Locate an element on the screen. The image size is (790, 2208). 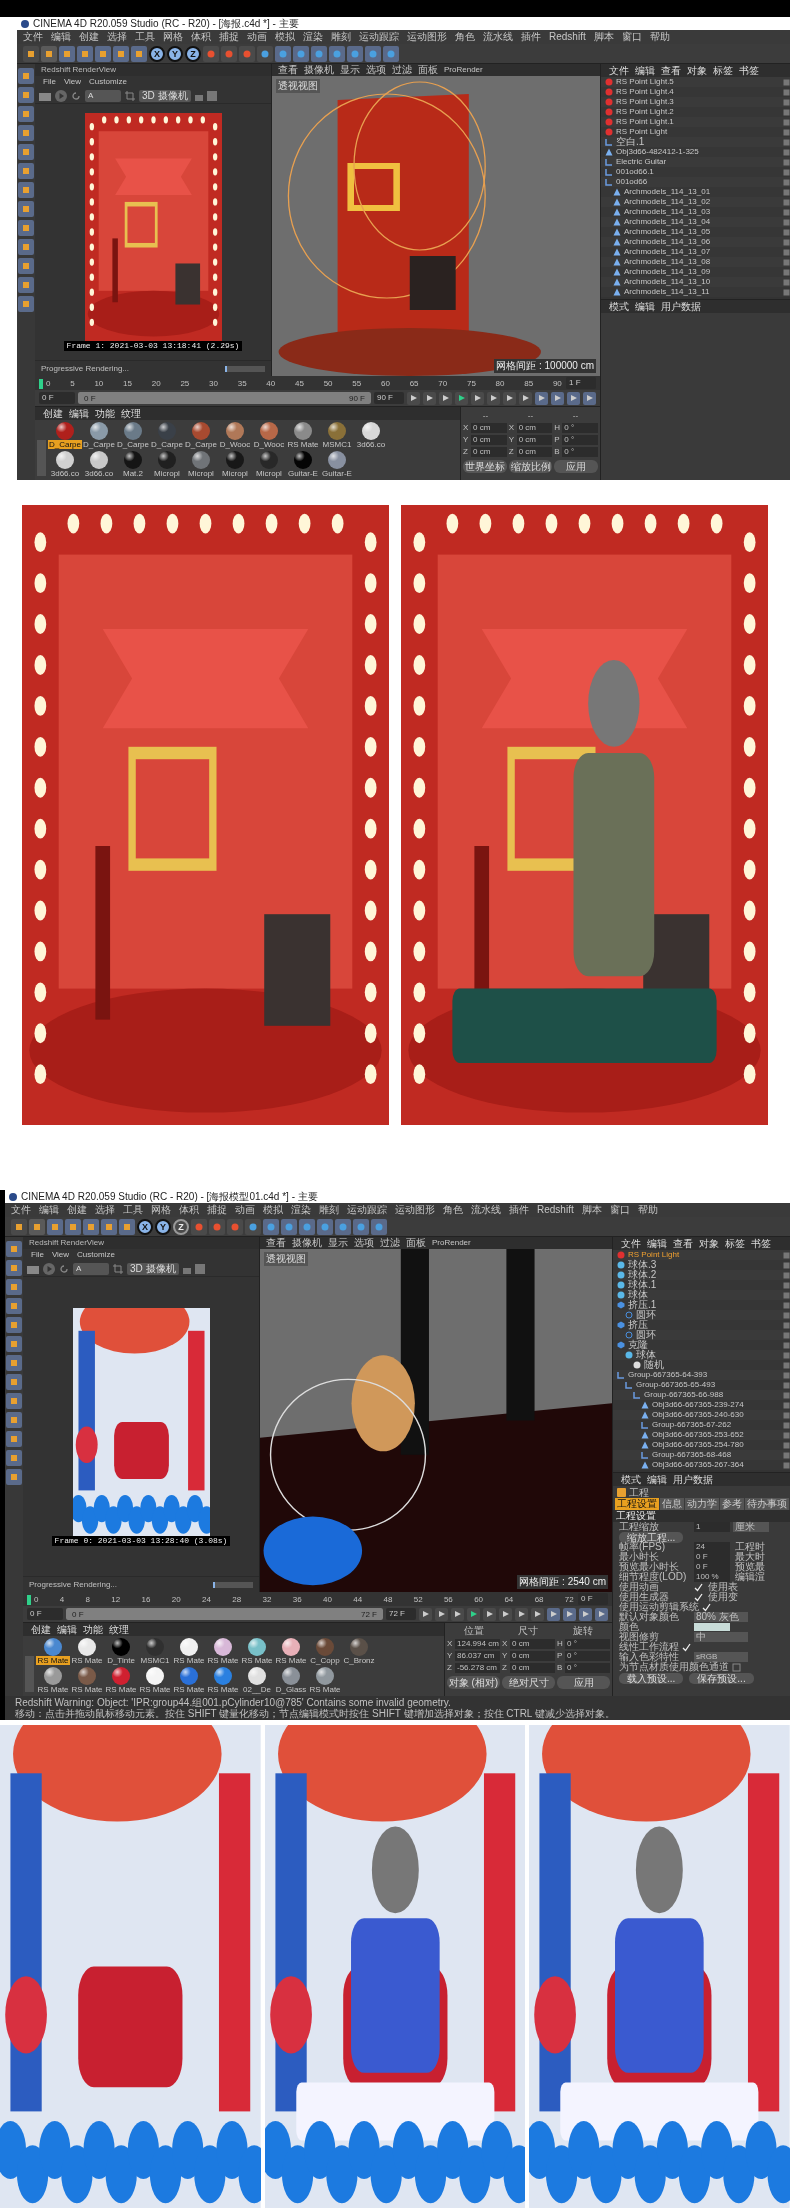
menu-item: 文件 is located at coordinates (21, 1210).